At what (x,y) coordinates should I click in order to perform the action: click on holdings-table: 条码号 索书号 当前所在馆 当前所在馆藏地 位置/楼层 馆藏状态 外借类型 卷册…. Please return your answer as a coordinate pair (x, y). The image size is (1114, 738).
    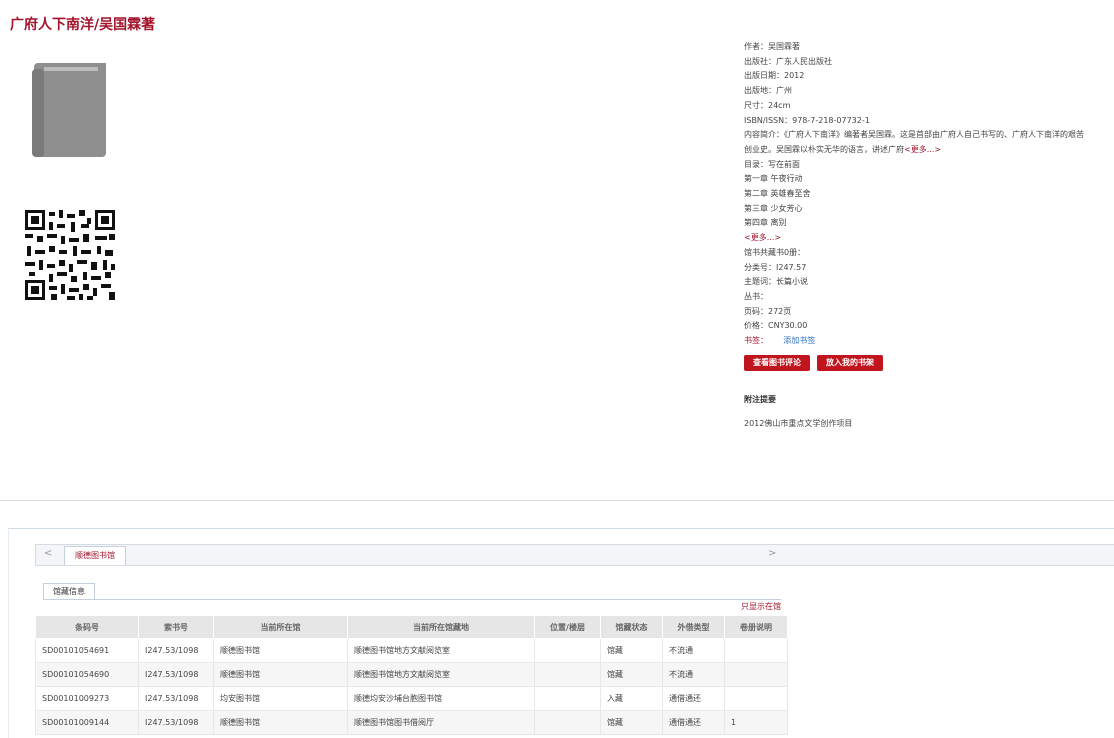
    Looking at the image, I should click on (411, 675).